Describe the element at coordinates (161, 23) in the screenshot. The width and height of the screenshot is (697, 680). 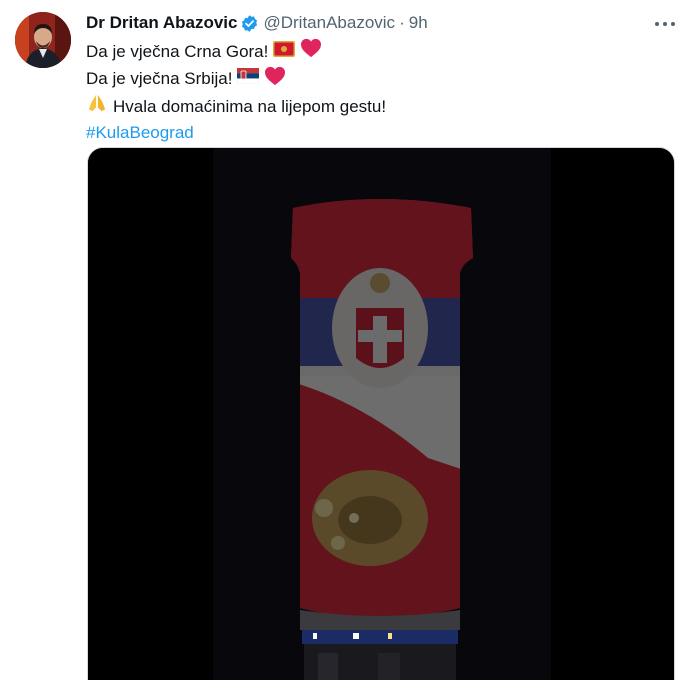
I see `display-name: Dr Dritan Abazovic` at that location.